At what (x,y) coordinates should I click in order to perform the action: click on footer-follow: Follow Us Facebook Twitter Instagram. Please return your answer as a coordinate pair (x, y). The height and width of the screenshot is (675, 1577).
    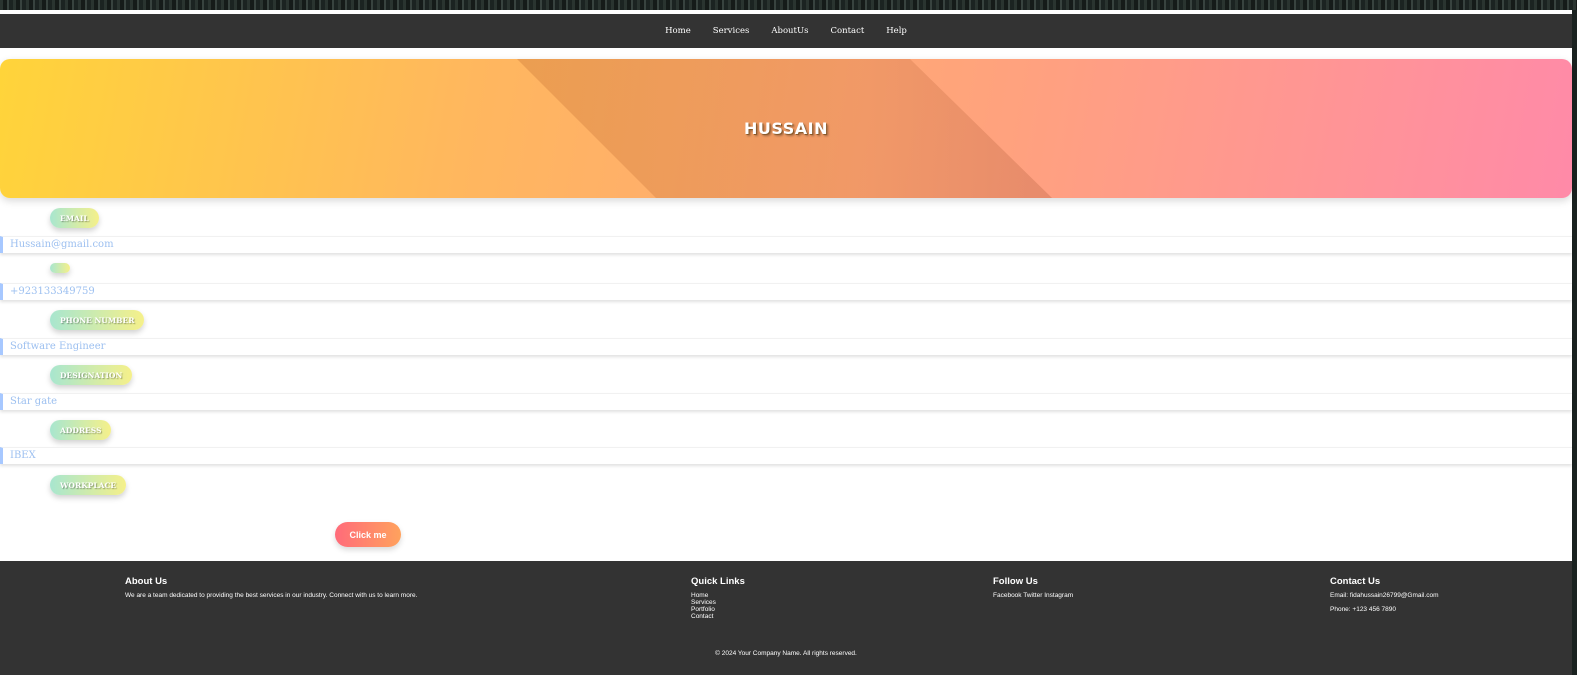
    Looking at the image, I should click on (1033, 587).